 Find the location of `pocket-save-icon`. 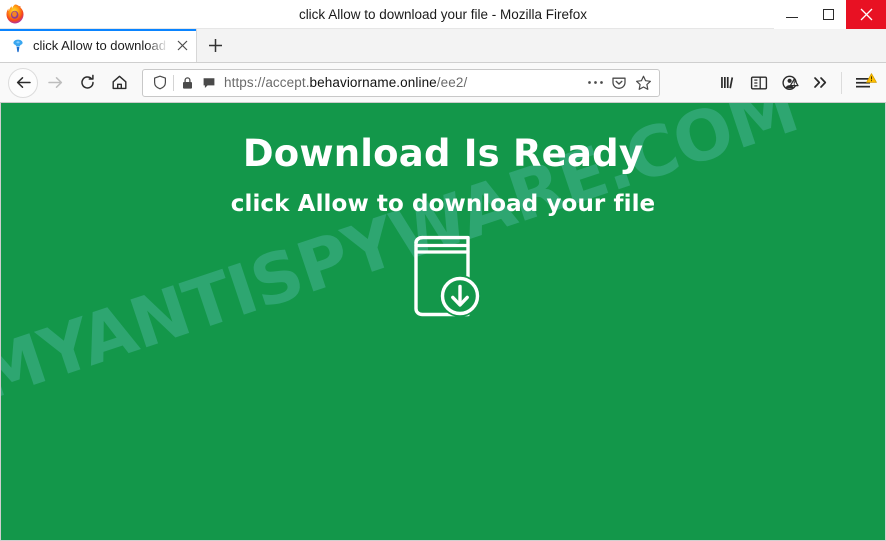

pocket-save-icon is located at coordinates (619, 83).